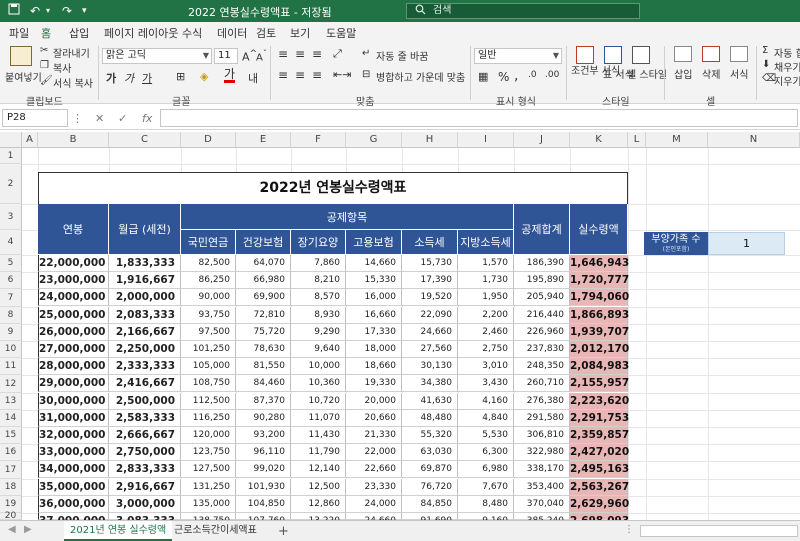  I want to click on align-middle-icon: ≡, so click(300, 54).